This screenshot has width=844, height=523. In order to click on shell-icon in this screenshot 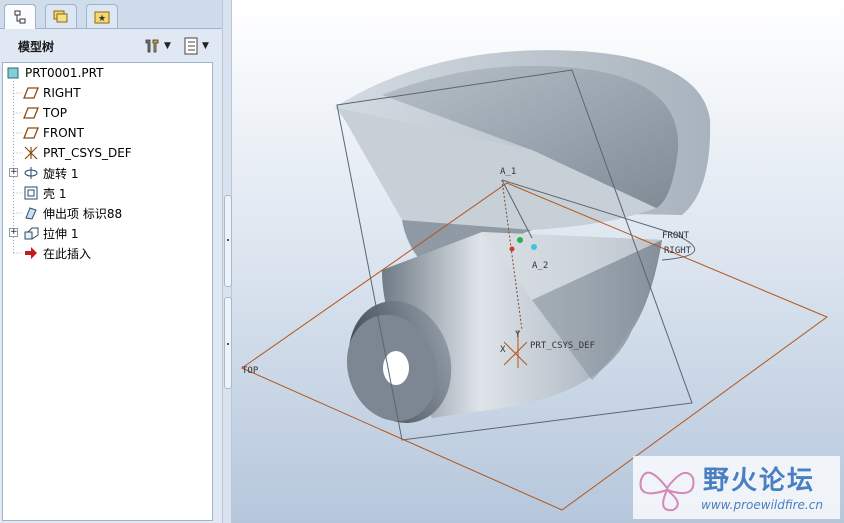, I will do `click(31, 193)`.